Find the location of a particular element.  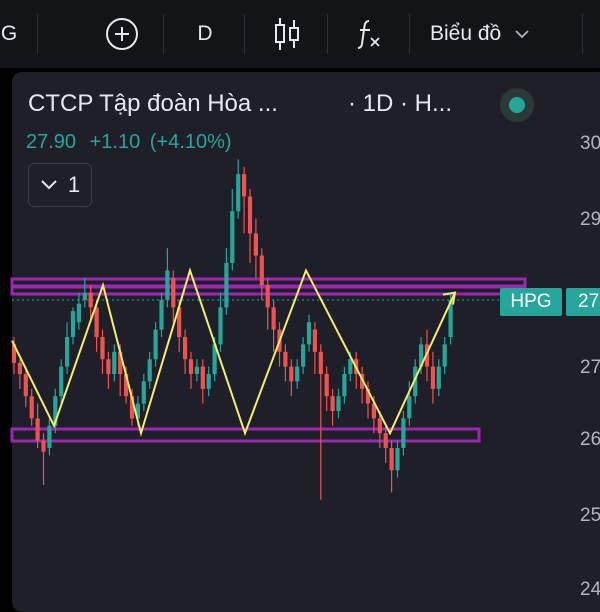

market-open-status-icon is located at coordinates (517, 105).